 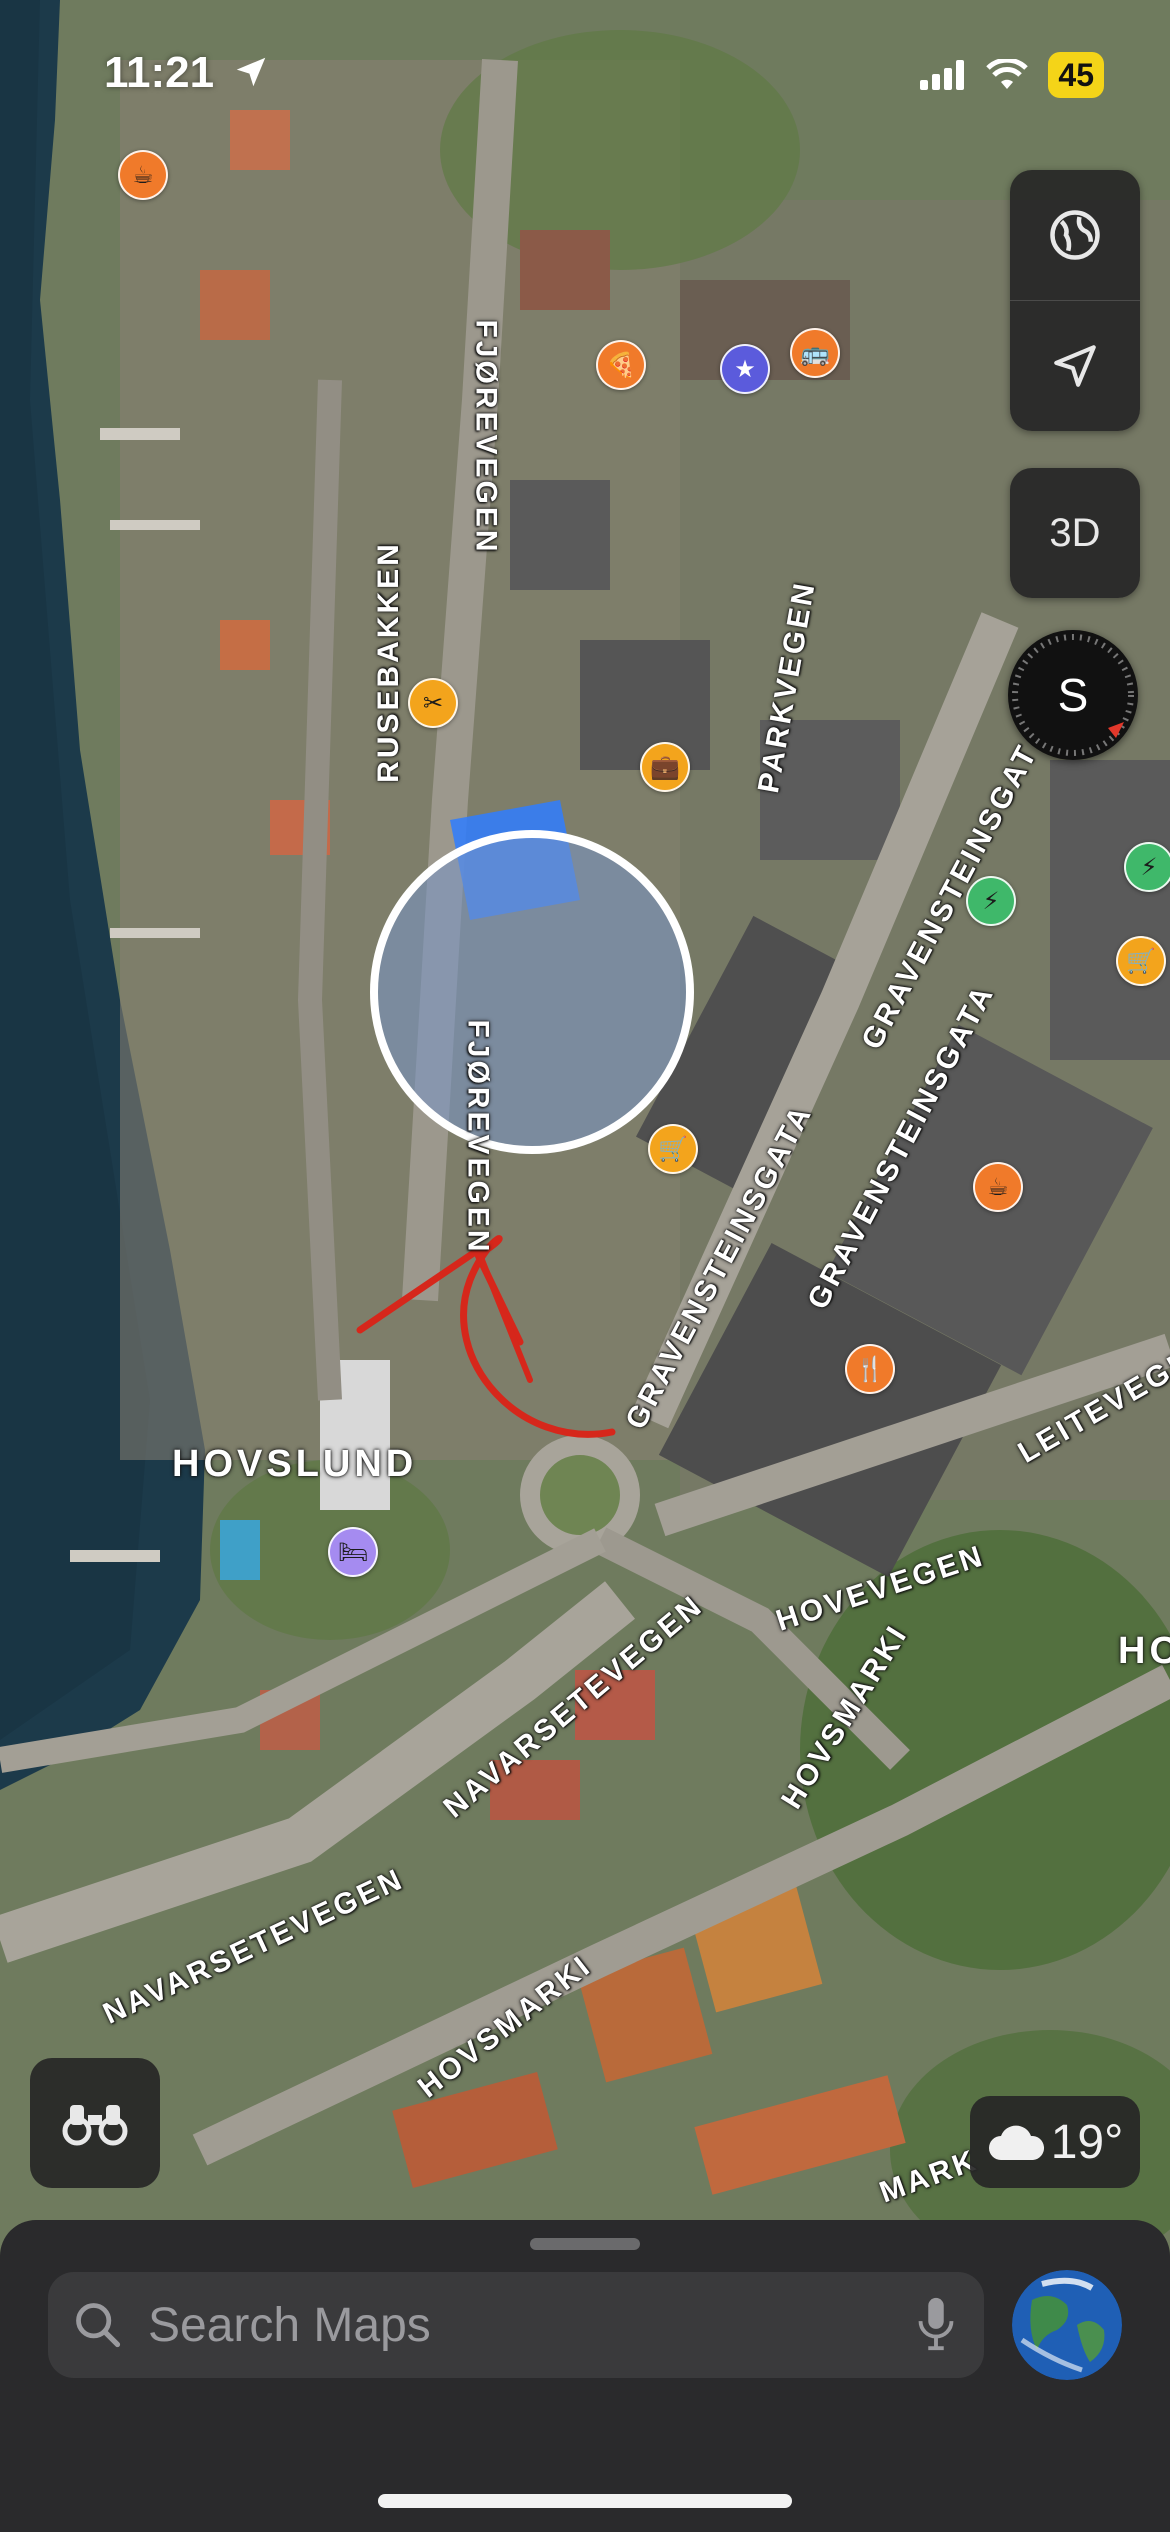 What do you see at coordinates (295, 1464) in the screenshot?
I see `place-label-hovslund: HOVSLUND` at bounding box center [295, 1464].